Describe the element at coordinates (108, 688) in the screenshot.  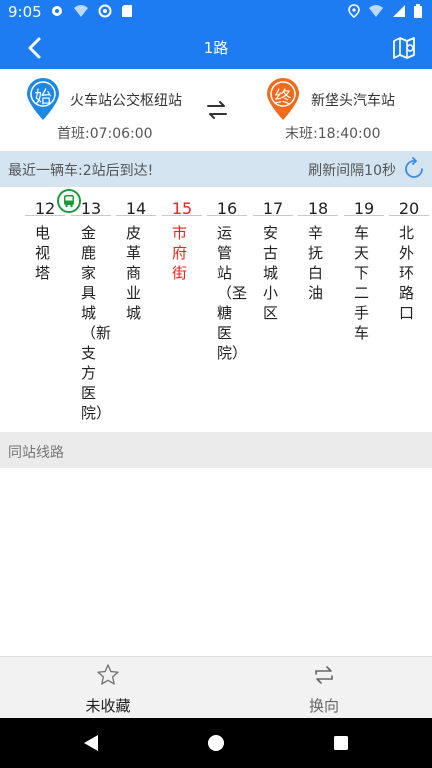
I see `favorite-button: 未收藏` at that location.